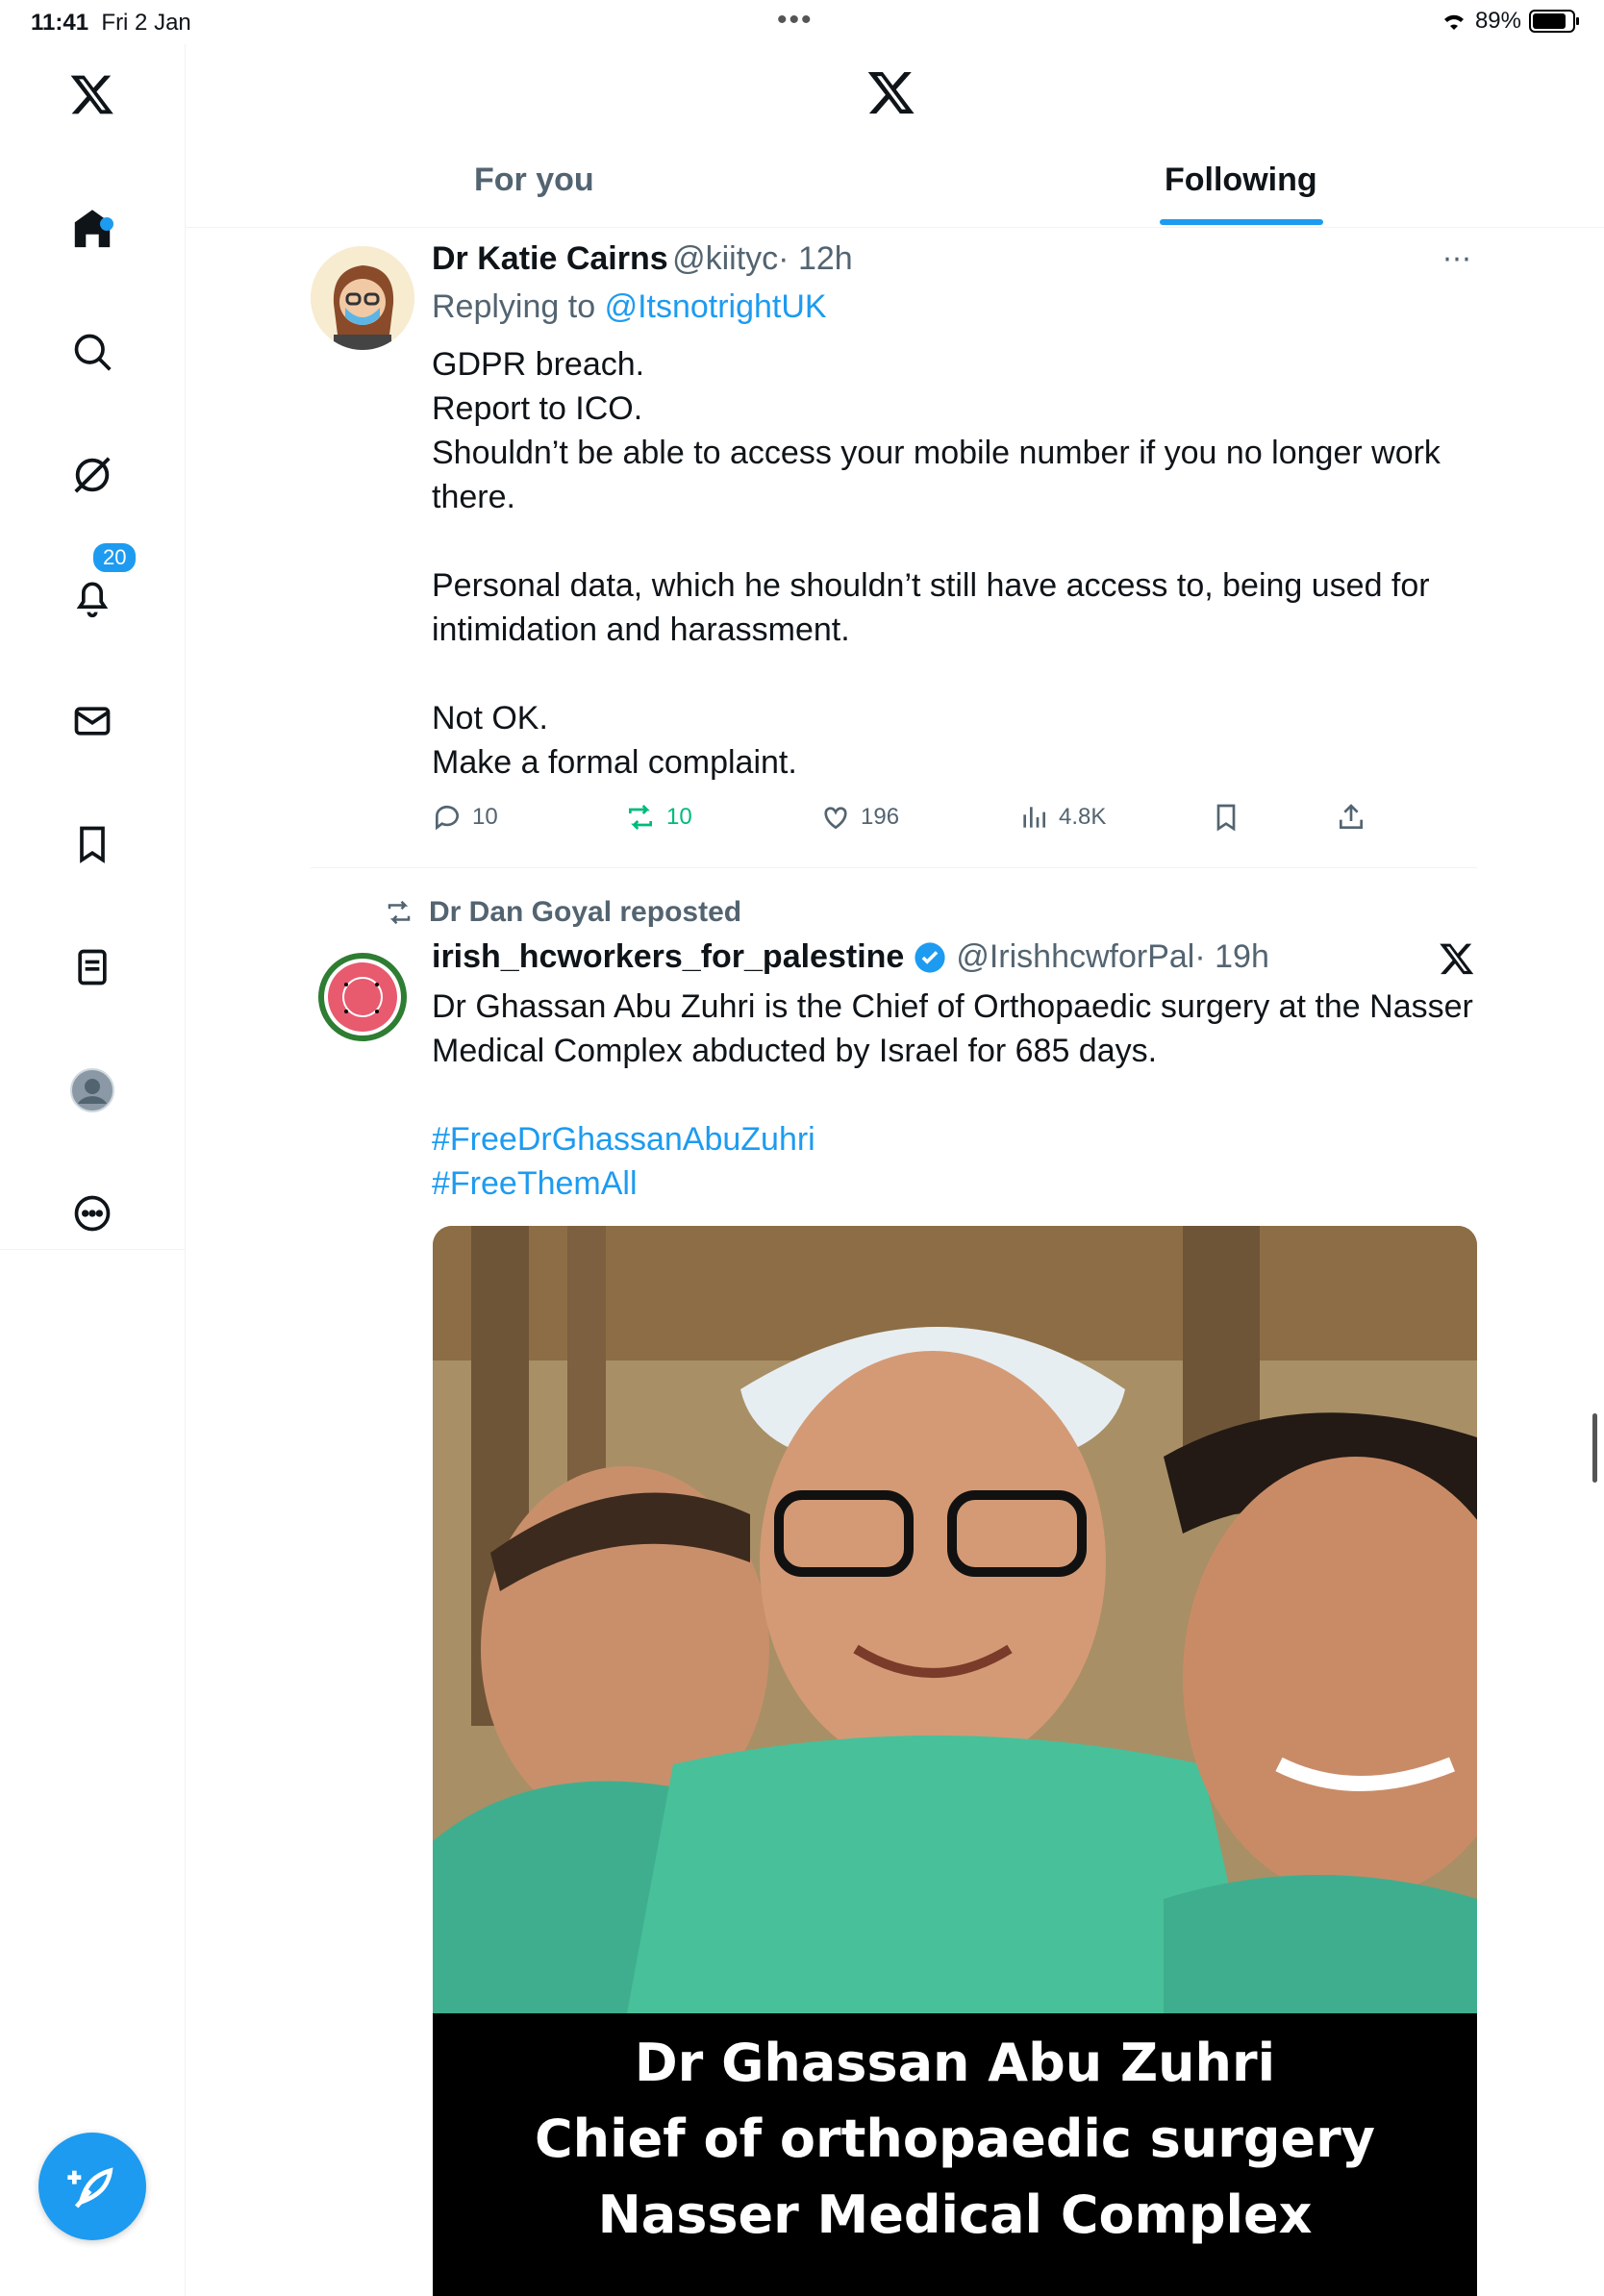 The width and height of the screenshot is (1604, 2296). I want to click on lists-icon, so click(92, 967).